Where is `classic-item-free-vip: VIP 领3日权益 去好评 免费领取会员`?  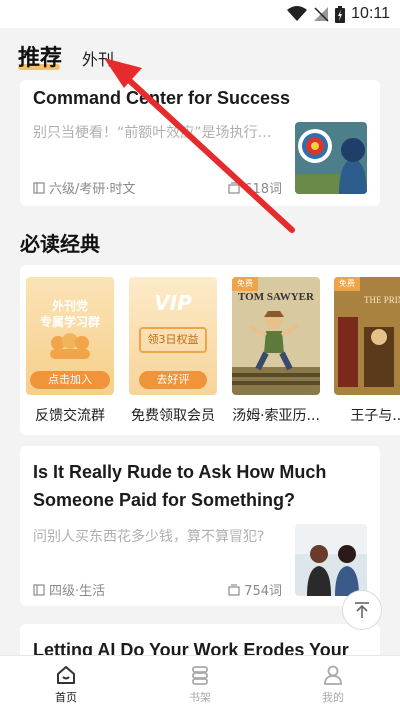
classic-item-free-vip: VIP 领3日权益 去好评 免费领取会员 is located at coordinates (173, 351).